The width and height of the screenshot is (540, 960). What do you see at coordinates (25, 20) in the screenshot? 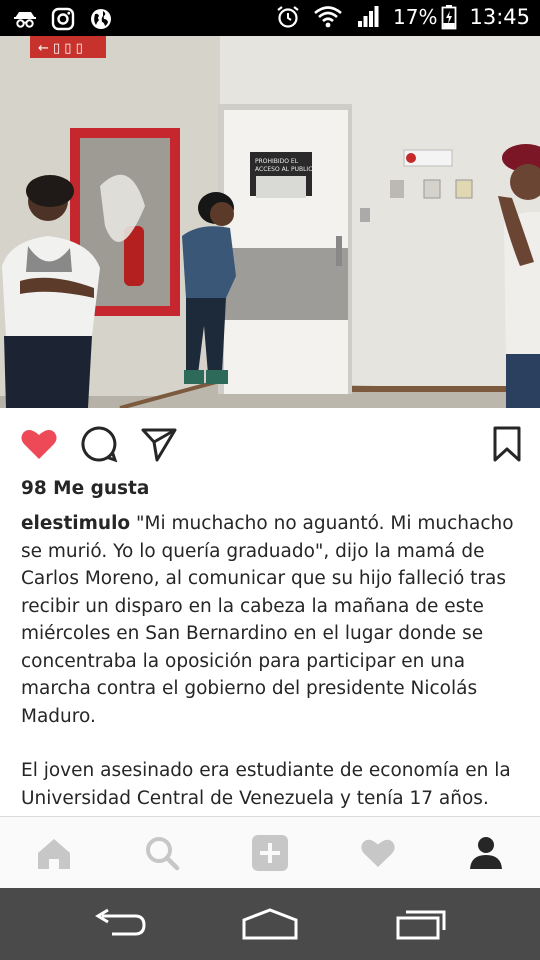
I see `incognito-icon` at bounding box center [25, 20].